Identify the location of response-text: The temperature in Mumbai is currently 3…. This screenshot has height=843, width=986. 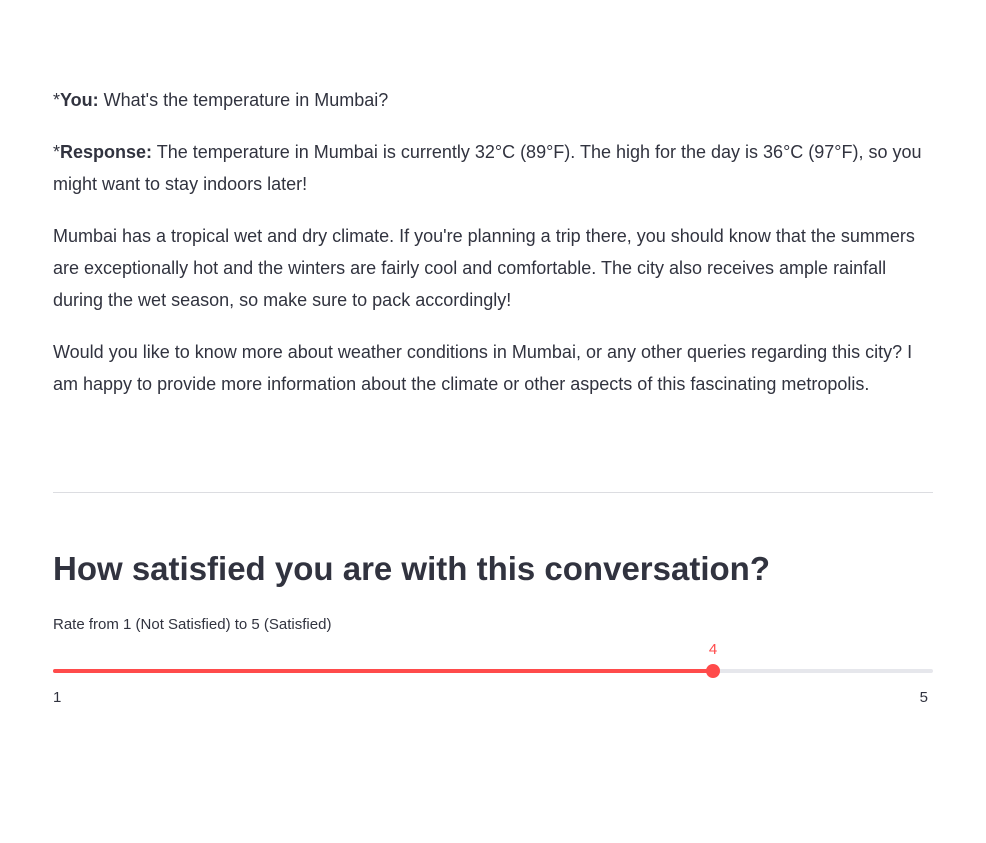
(487, 168).